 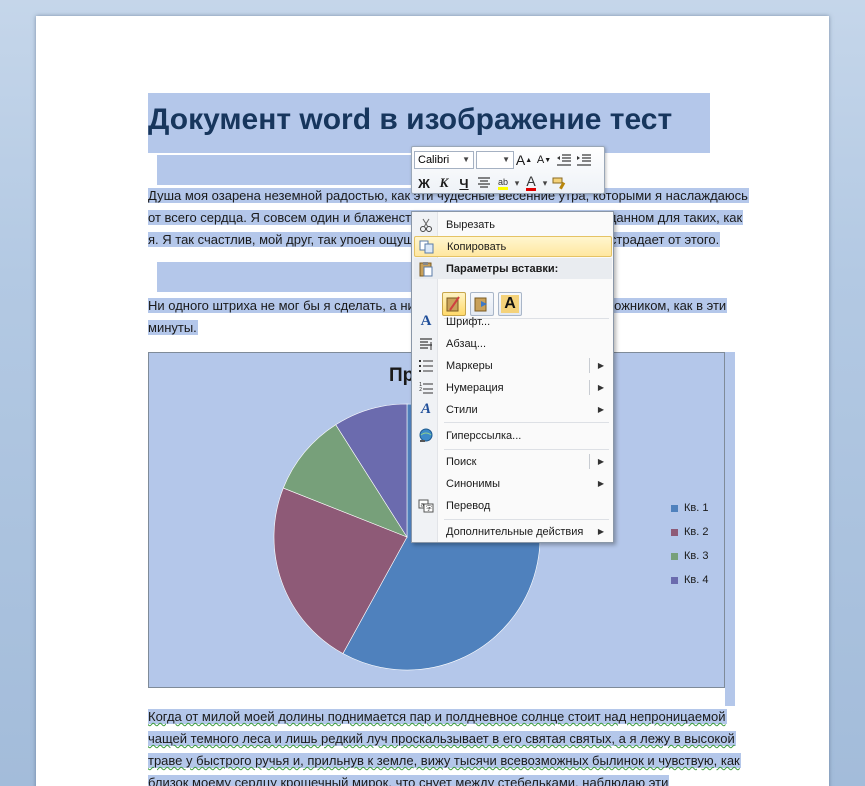 What do you see at coordinates (426, 268) in the screenshot?
I see `paste-icon` at bounding box center [426, 268].